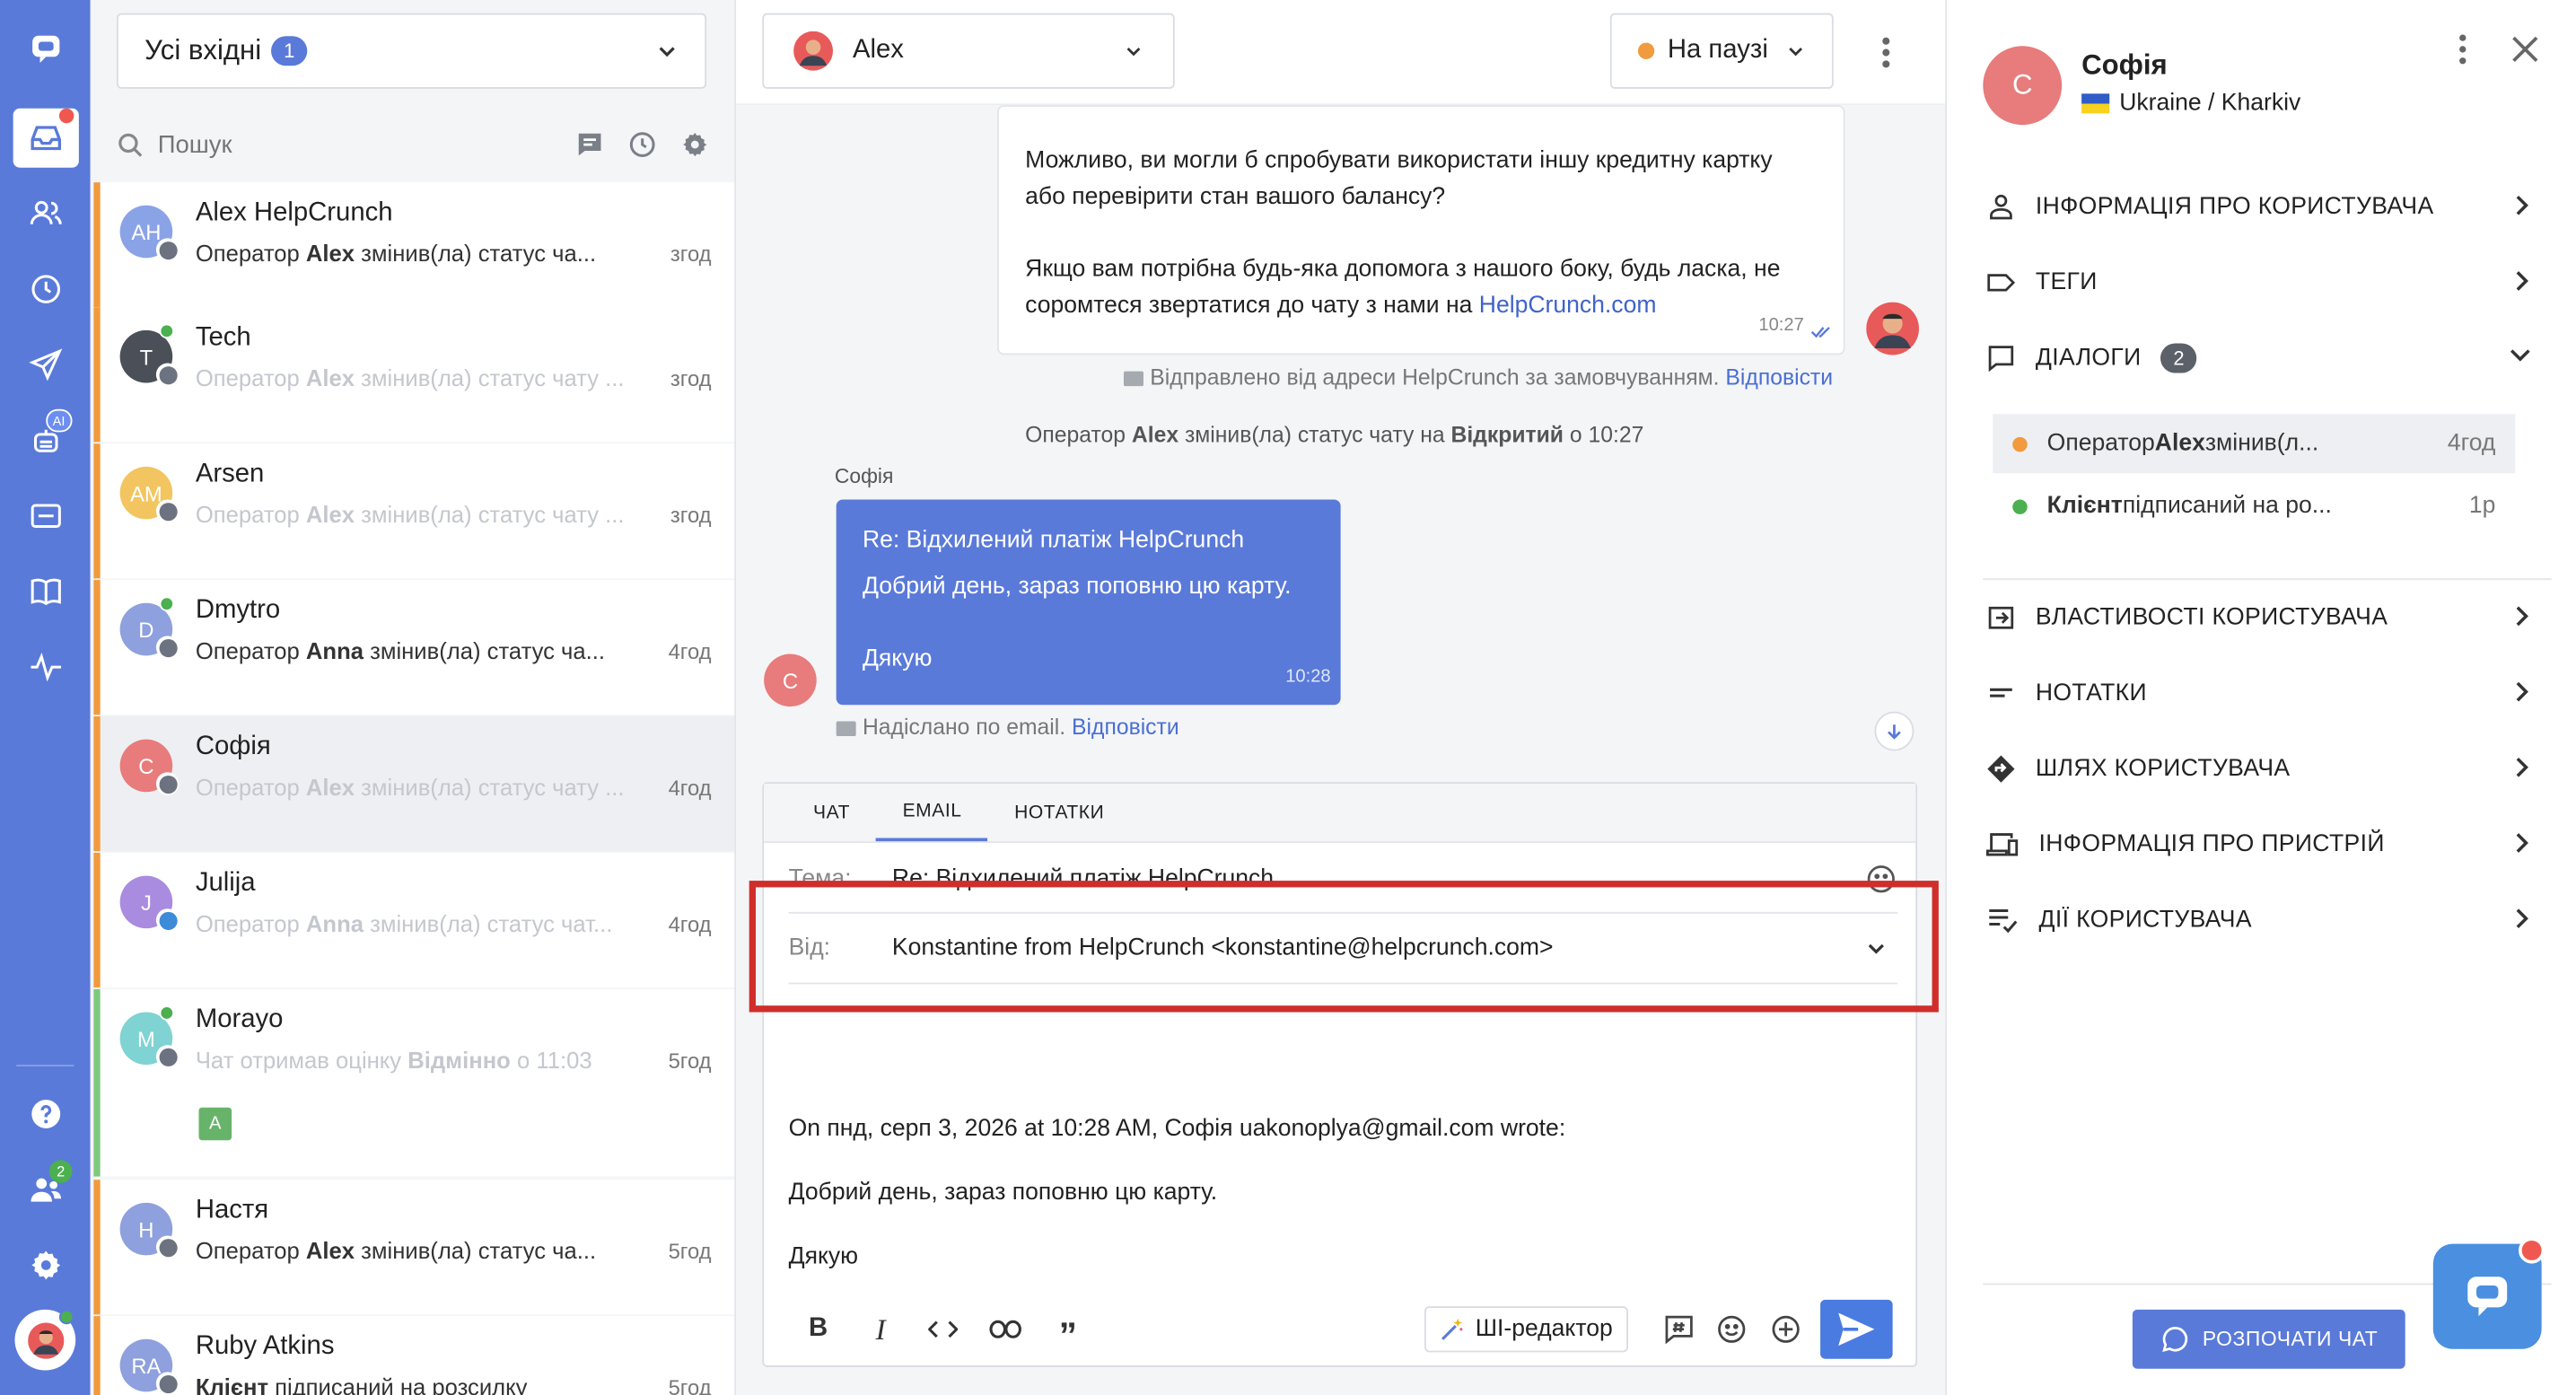 The width and height of the screenshot is (2576, 1395). I want to click on knowledge-base-book-icon, so click(46, 591).